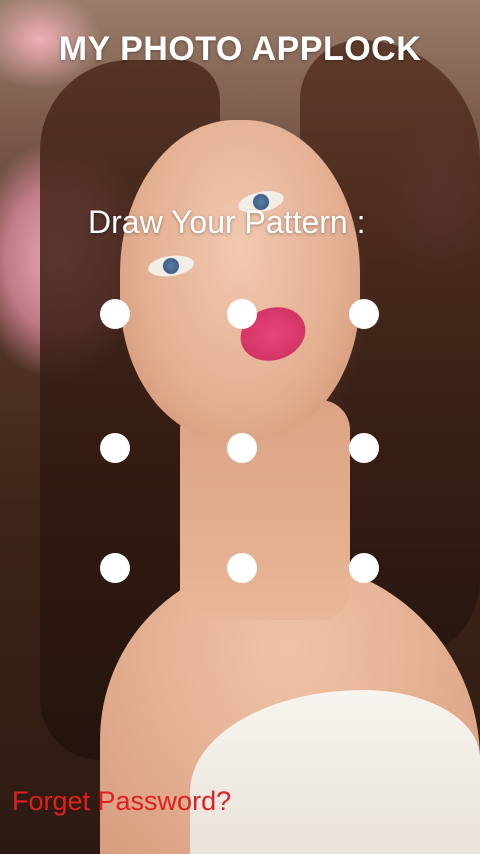  I want to click on forgot-password-link: Forget Password?, so click(121, 801).